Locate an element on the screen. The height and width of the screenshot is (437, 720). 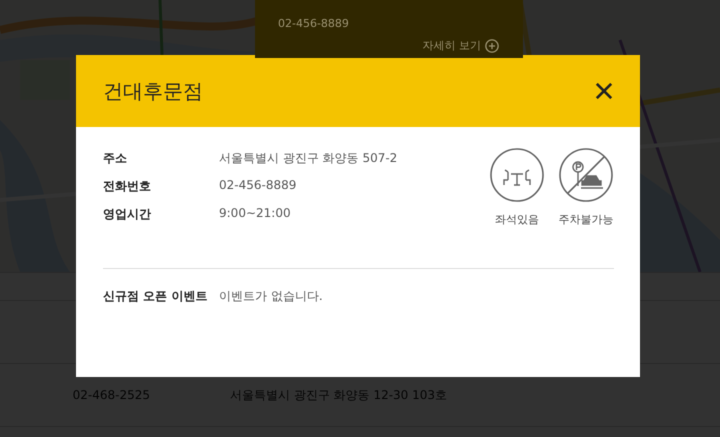
phone-number: 02-456-8889 is located at coordinates (313, 23).